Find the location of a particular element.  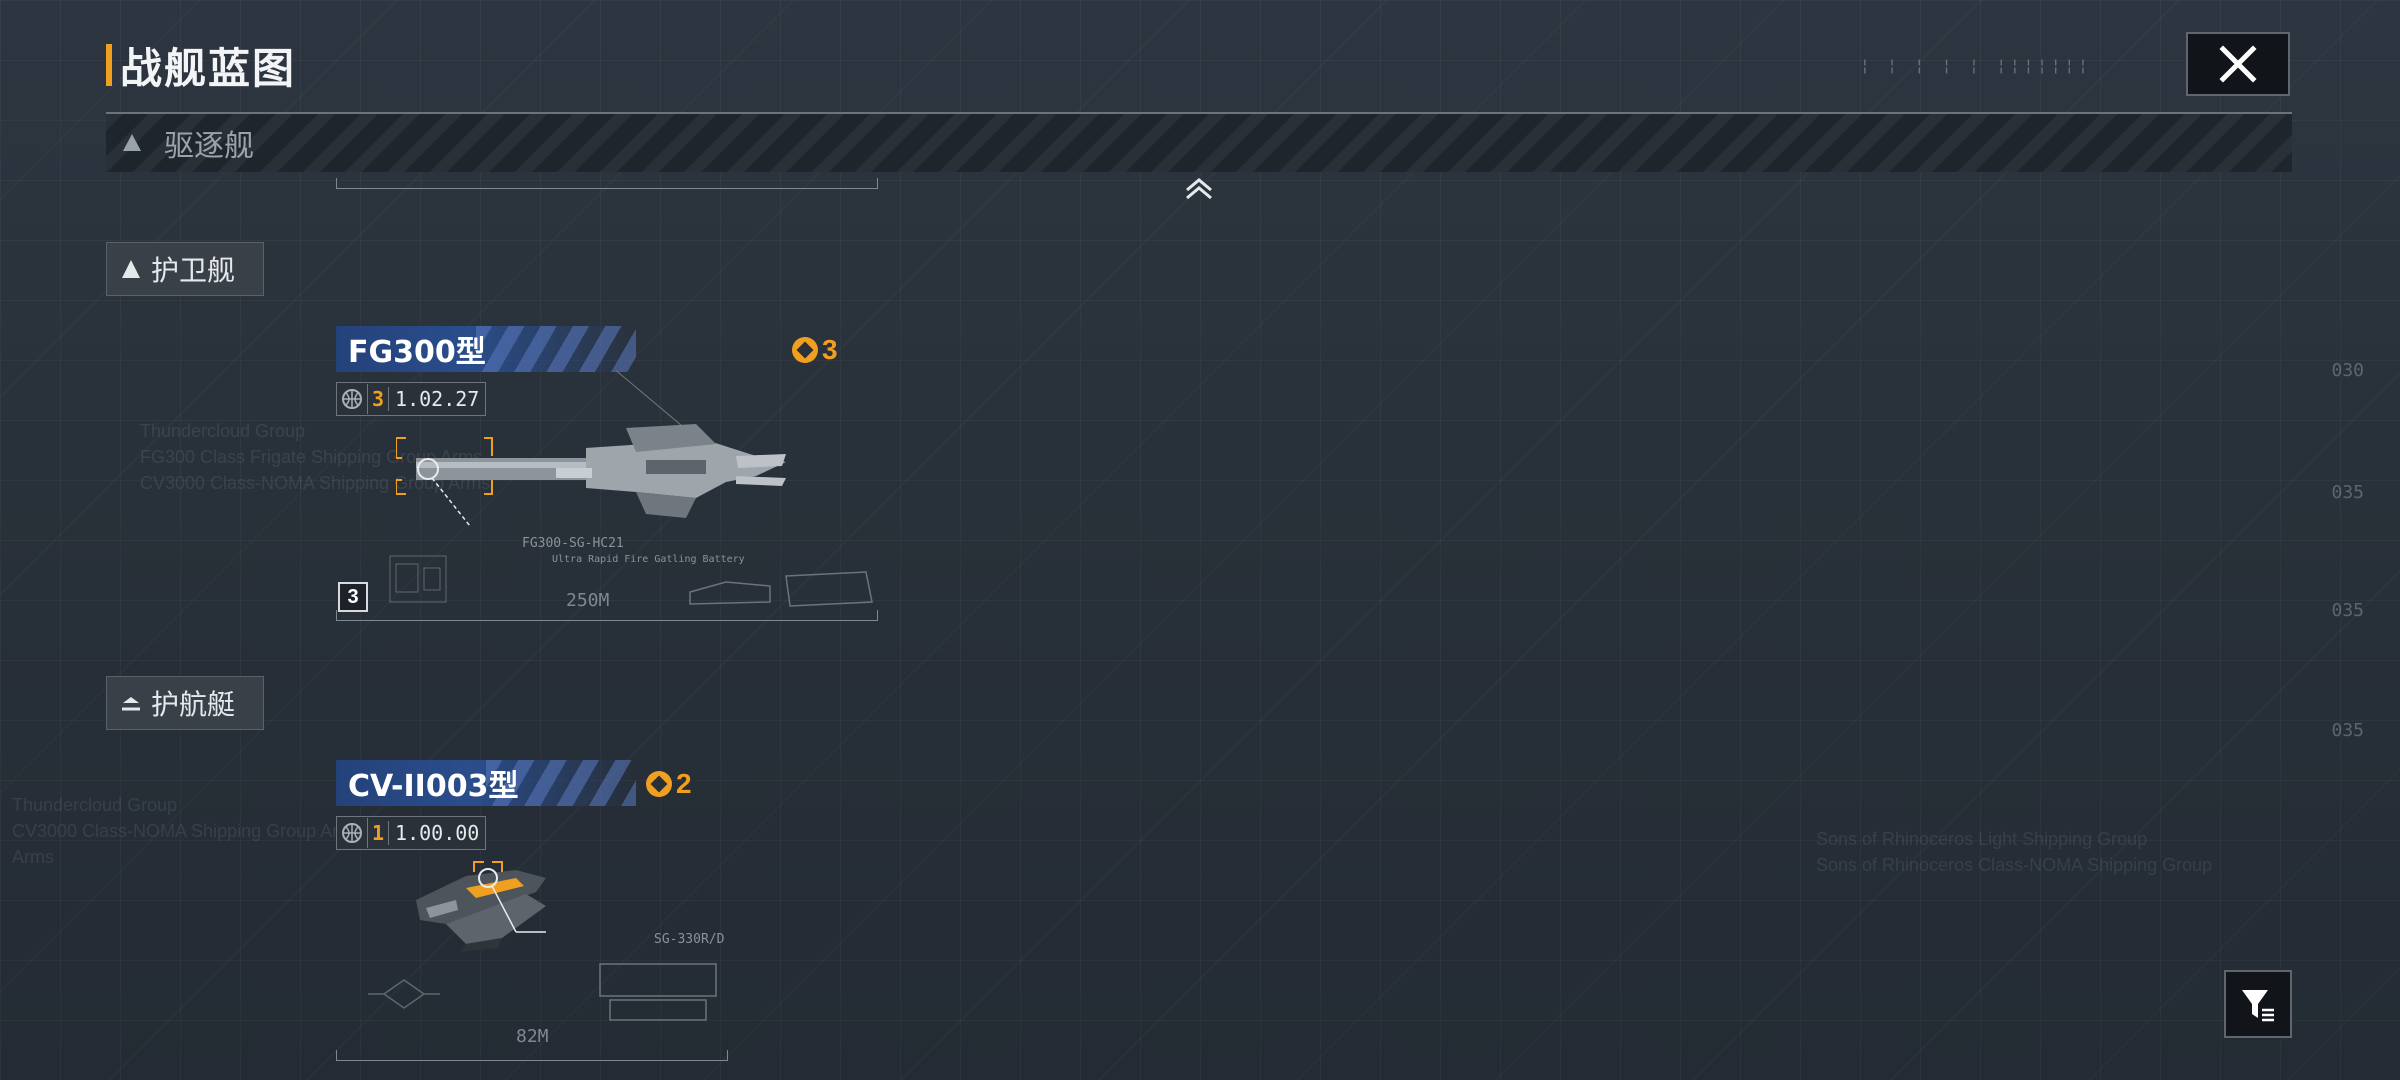

ship-name-tag: CV-II003型 is located at coordinates (486, 783).